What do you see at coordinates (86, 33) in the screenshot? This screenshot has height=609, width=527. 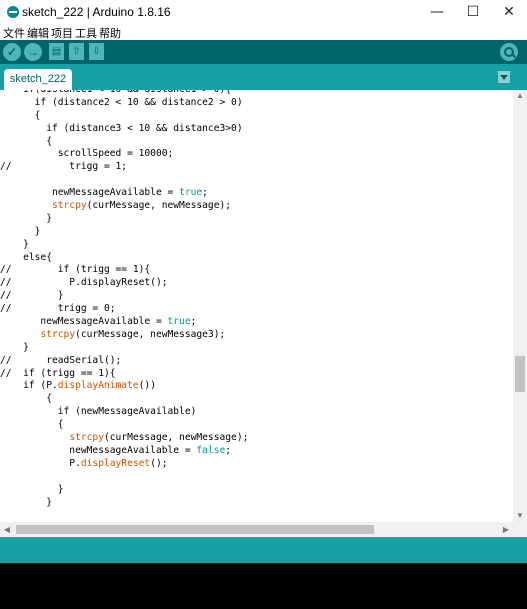 I see `menu-tools: 工具` at bounding box center [86, 33].